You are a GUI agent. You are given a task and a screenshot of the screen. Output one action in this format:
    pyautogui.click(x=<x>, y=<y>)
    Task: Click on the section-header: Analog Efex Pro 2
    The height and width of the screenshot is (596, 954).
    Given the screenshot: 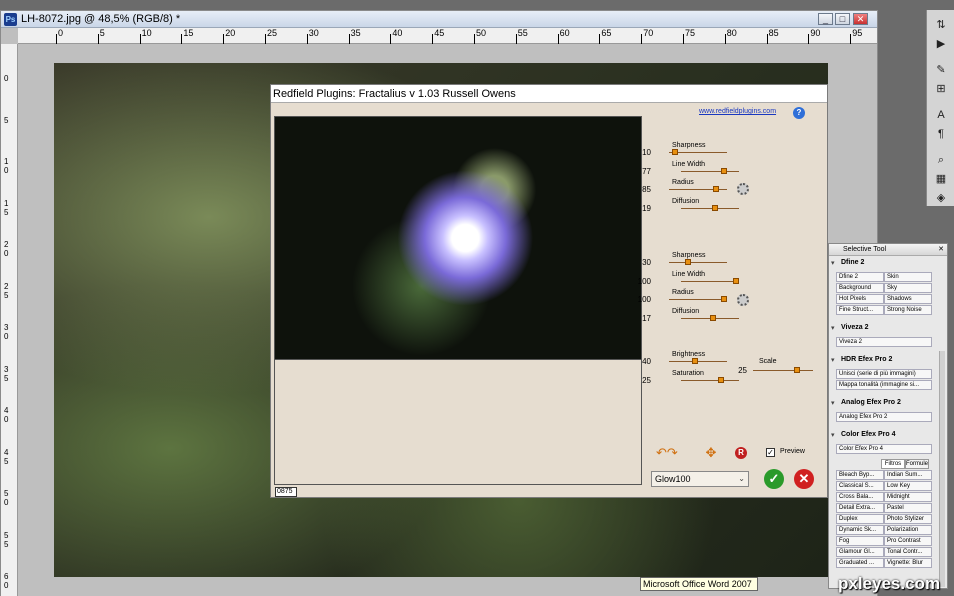 What is the action you would take?
    pyautogui.click(x=871, y=402)
    